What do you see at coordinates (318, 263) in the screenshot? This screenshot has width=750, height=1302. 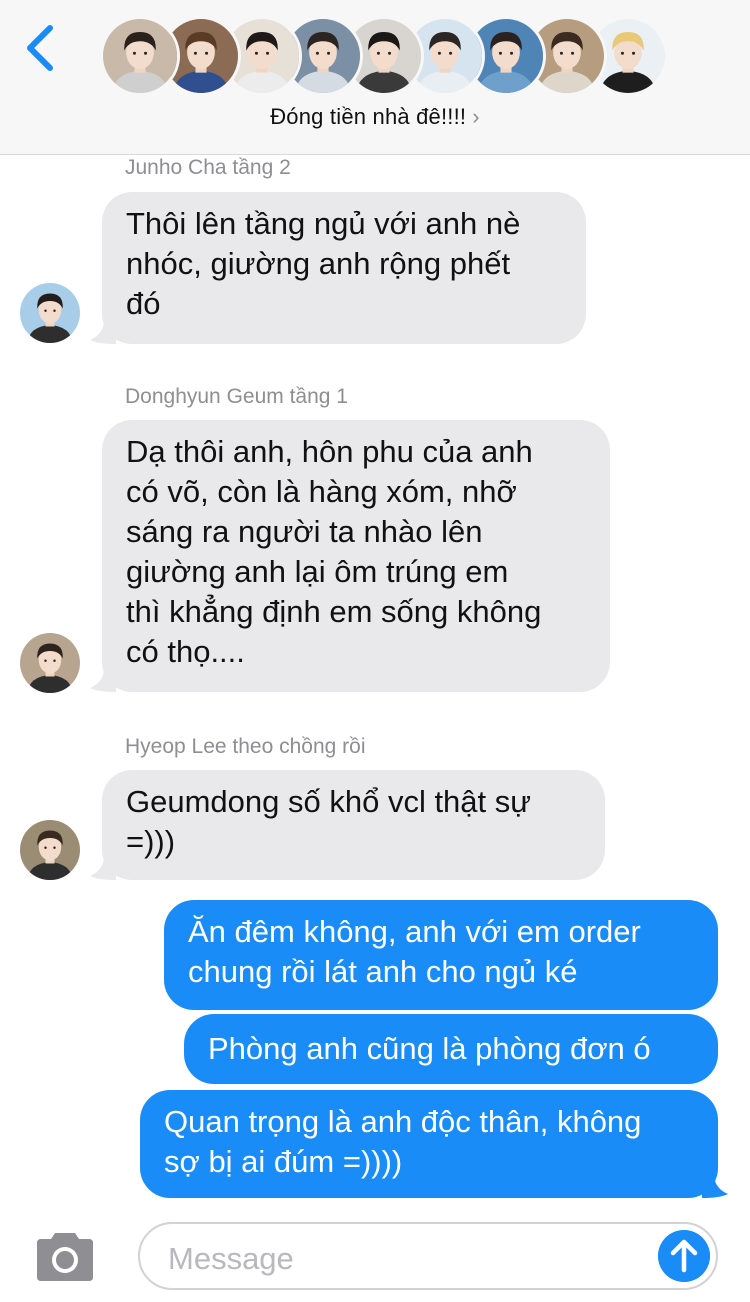 I see `message-line: nhóc, giường anh rộng phết` at bounding box center [318, 263].